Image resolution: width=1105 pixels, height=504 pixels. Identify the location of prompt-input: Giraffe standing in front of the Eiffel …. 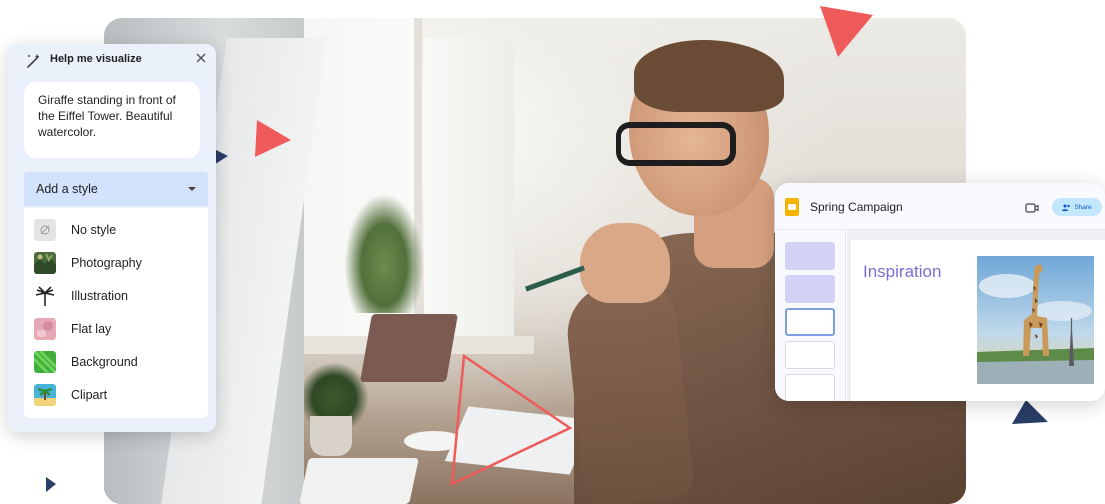
(112, 120).